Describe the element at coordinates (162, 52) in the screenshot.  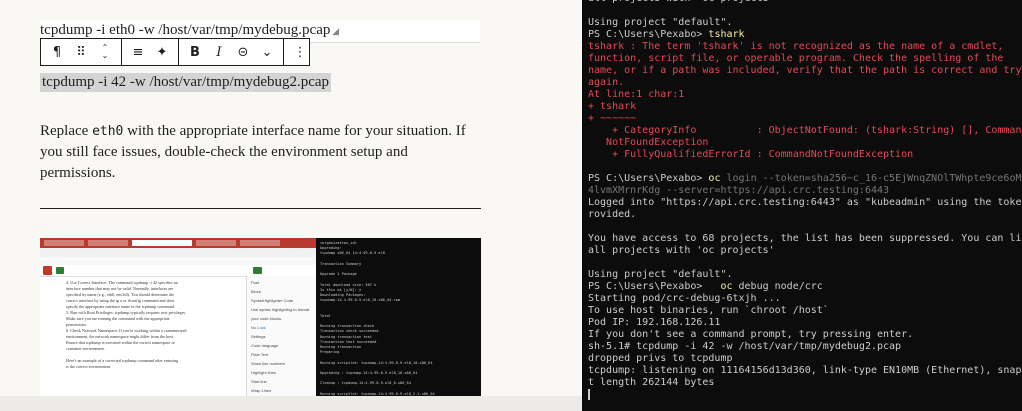
I see `transform-icon: ✦` at that location.